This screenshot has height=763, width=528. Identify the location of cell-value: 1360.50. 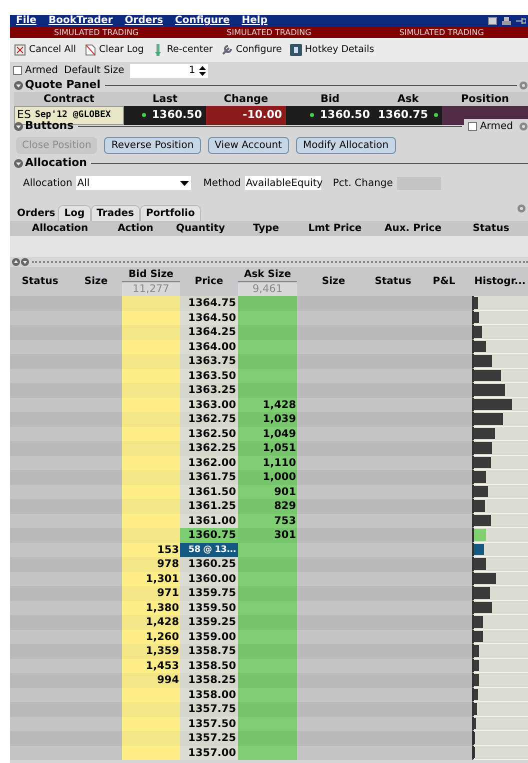
(177, 115).